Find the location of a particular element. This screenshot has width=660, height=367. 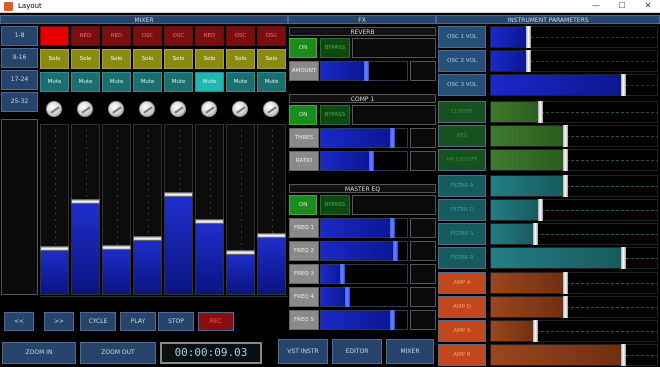

eq-on-button: ON is located at coordinates (303, 205).